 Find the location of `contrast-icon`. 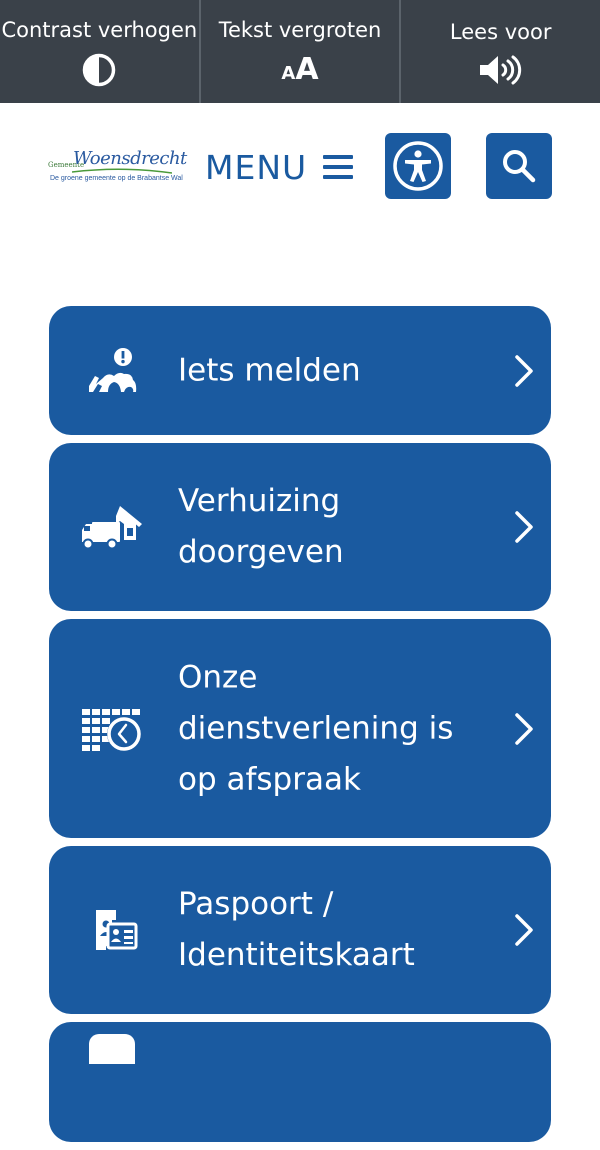

contrast-icon is located at coordinates (99, 70).